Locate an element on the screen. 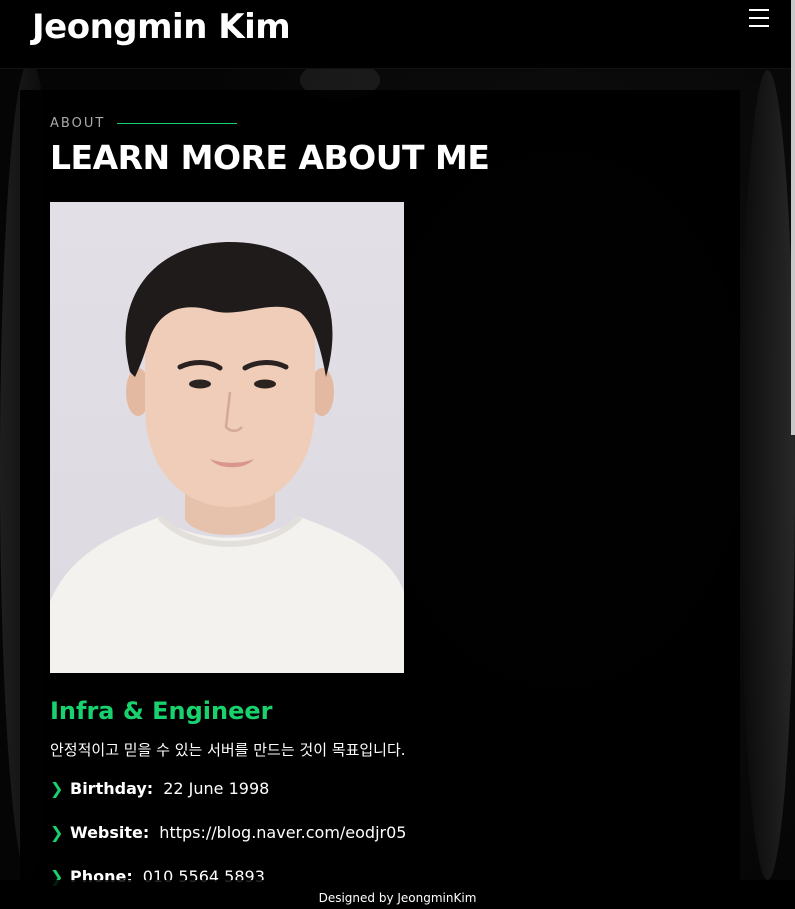 This screenshot has height=909, width=795. info-label: Birthday: is located at coordinates (112, 788).